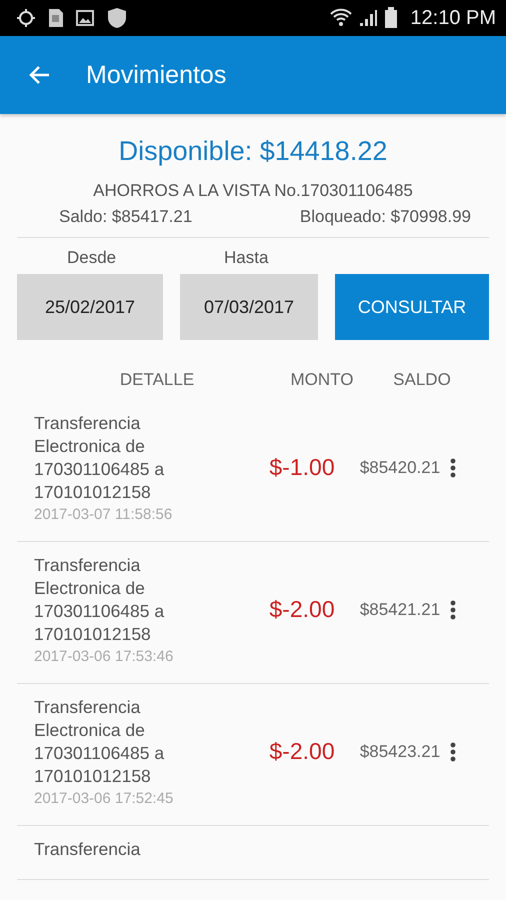  What do you see at coordinates (400, 752) in the screenshot?
I see `row-balance: $85423.21` at bounding box center [400, 752].